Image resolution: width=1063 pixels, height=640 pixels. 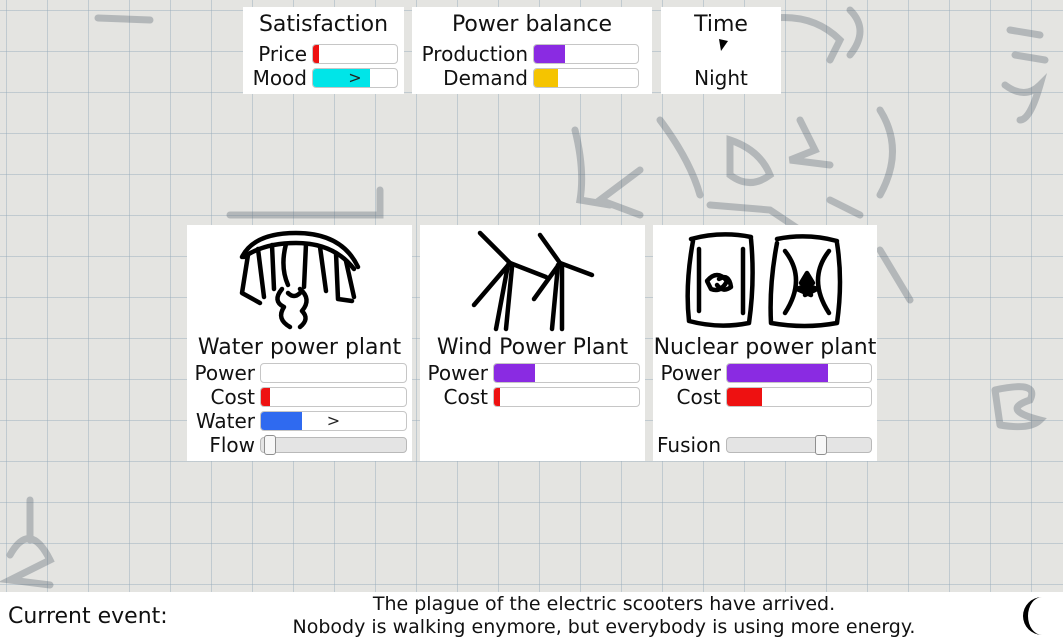 I want to click on clock-hand-icon, so click(x=723, y=45).